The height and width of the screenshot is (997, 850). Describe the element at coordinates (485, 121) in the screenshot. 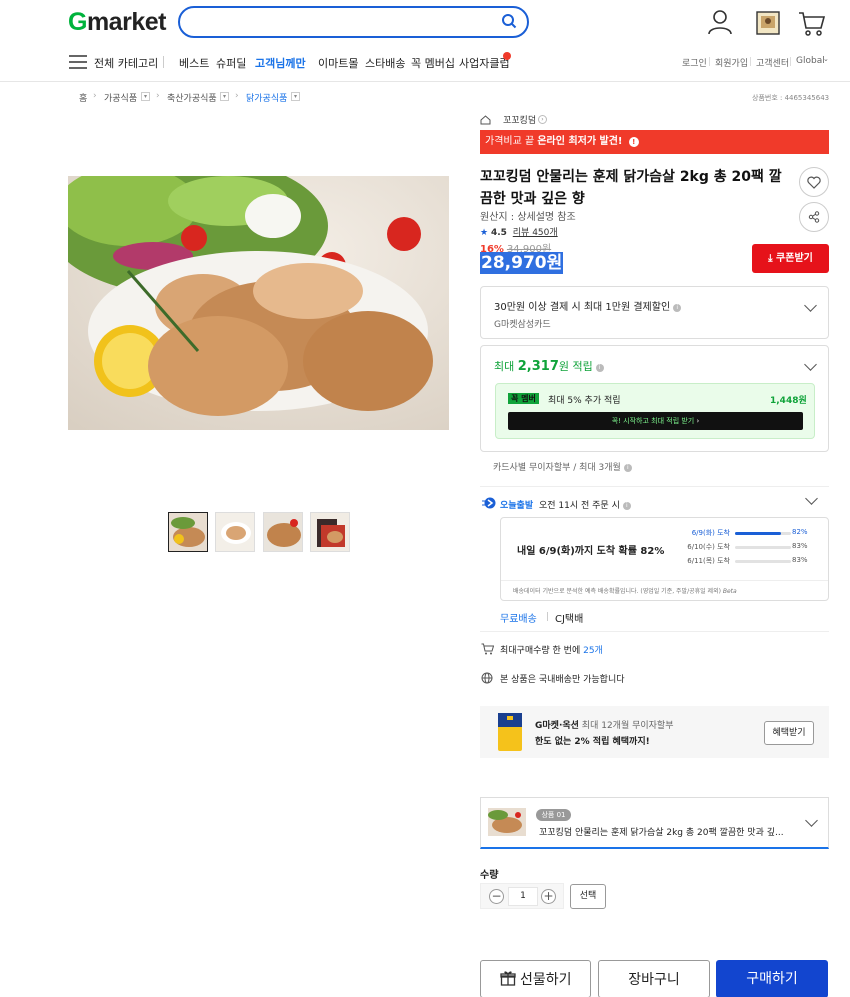

I see `store-home-icon` at that location.